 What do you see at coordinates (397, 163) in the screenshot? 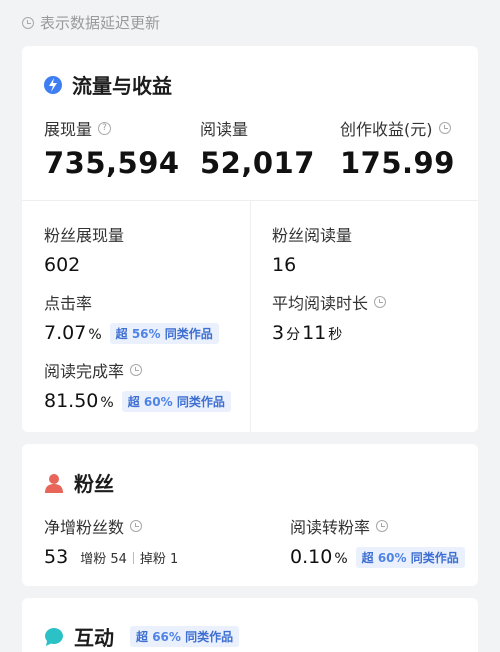
I see `earnings-value: 175.99` at bounding box center [397, 163].